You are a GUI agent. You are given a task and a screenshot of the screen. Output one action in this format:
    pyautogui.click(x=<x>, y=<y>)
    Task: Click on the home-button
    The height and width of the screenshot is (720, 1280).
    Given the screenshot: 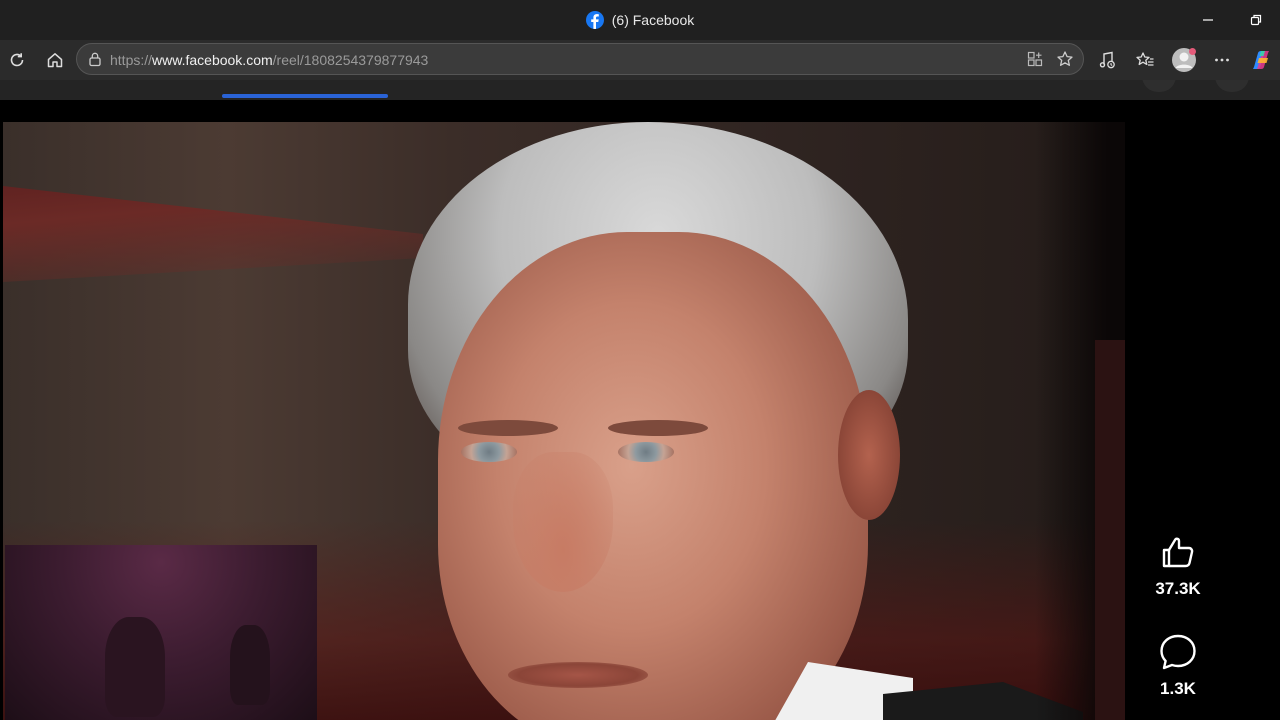 What is the action you would take?
    pyautogui.click(x=55, y=60)
    